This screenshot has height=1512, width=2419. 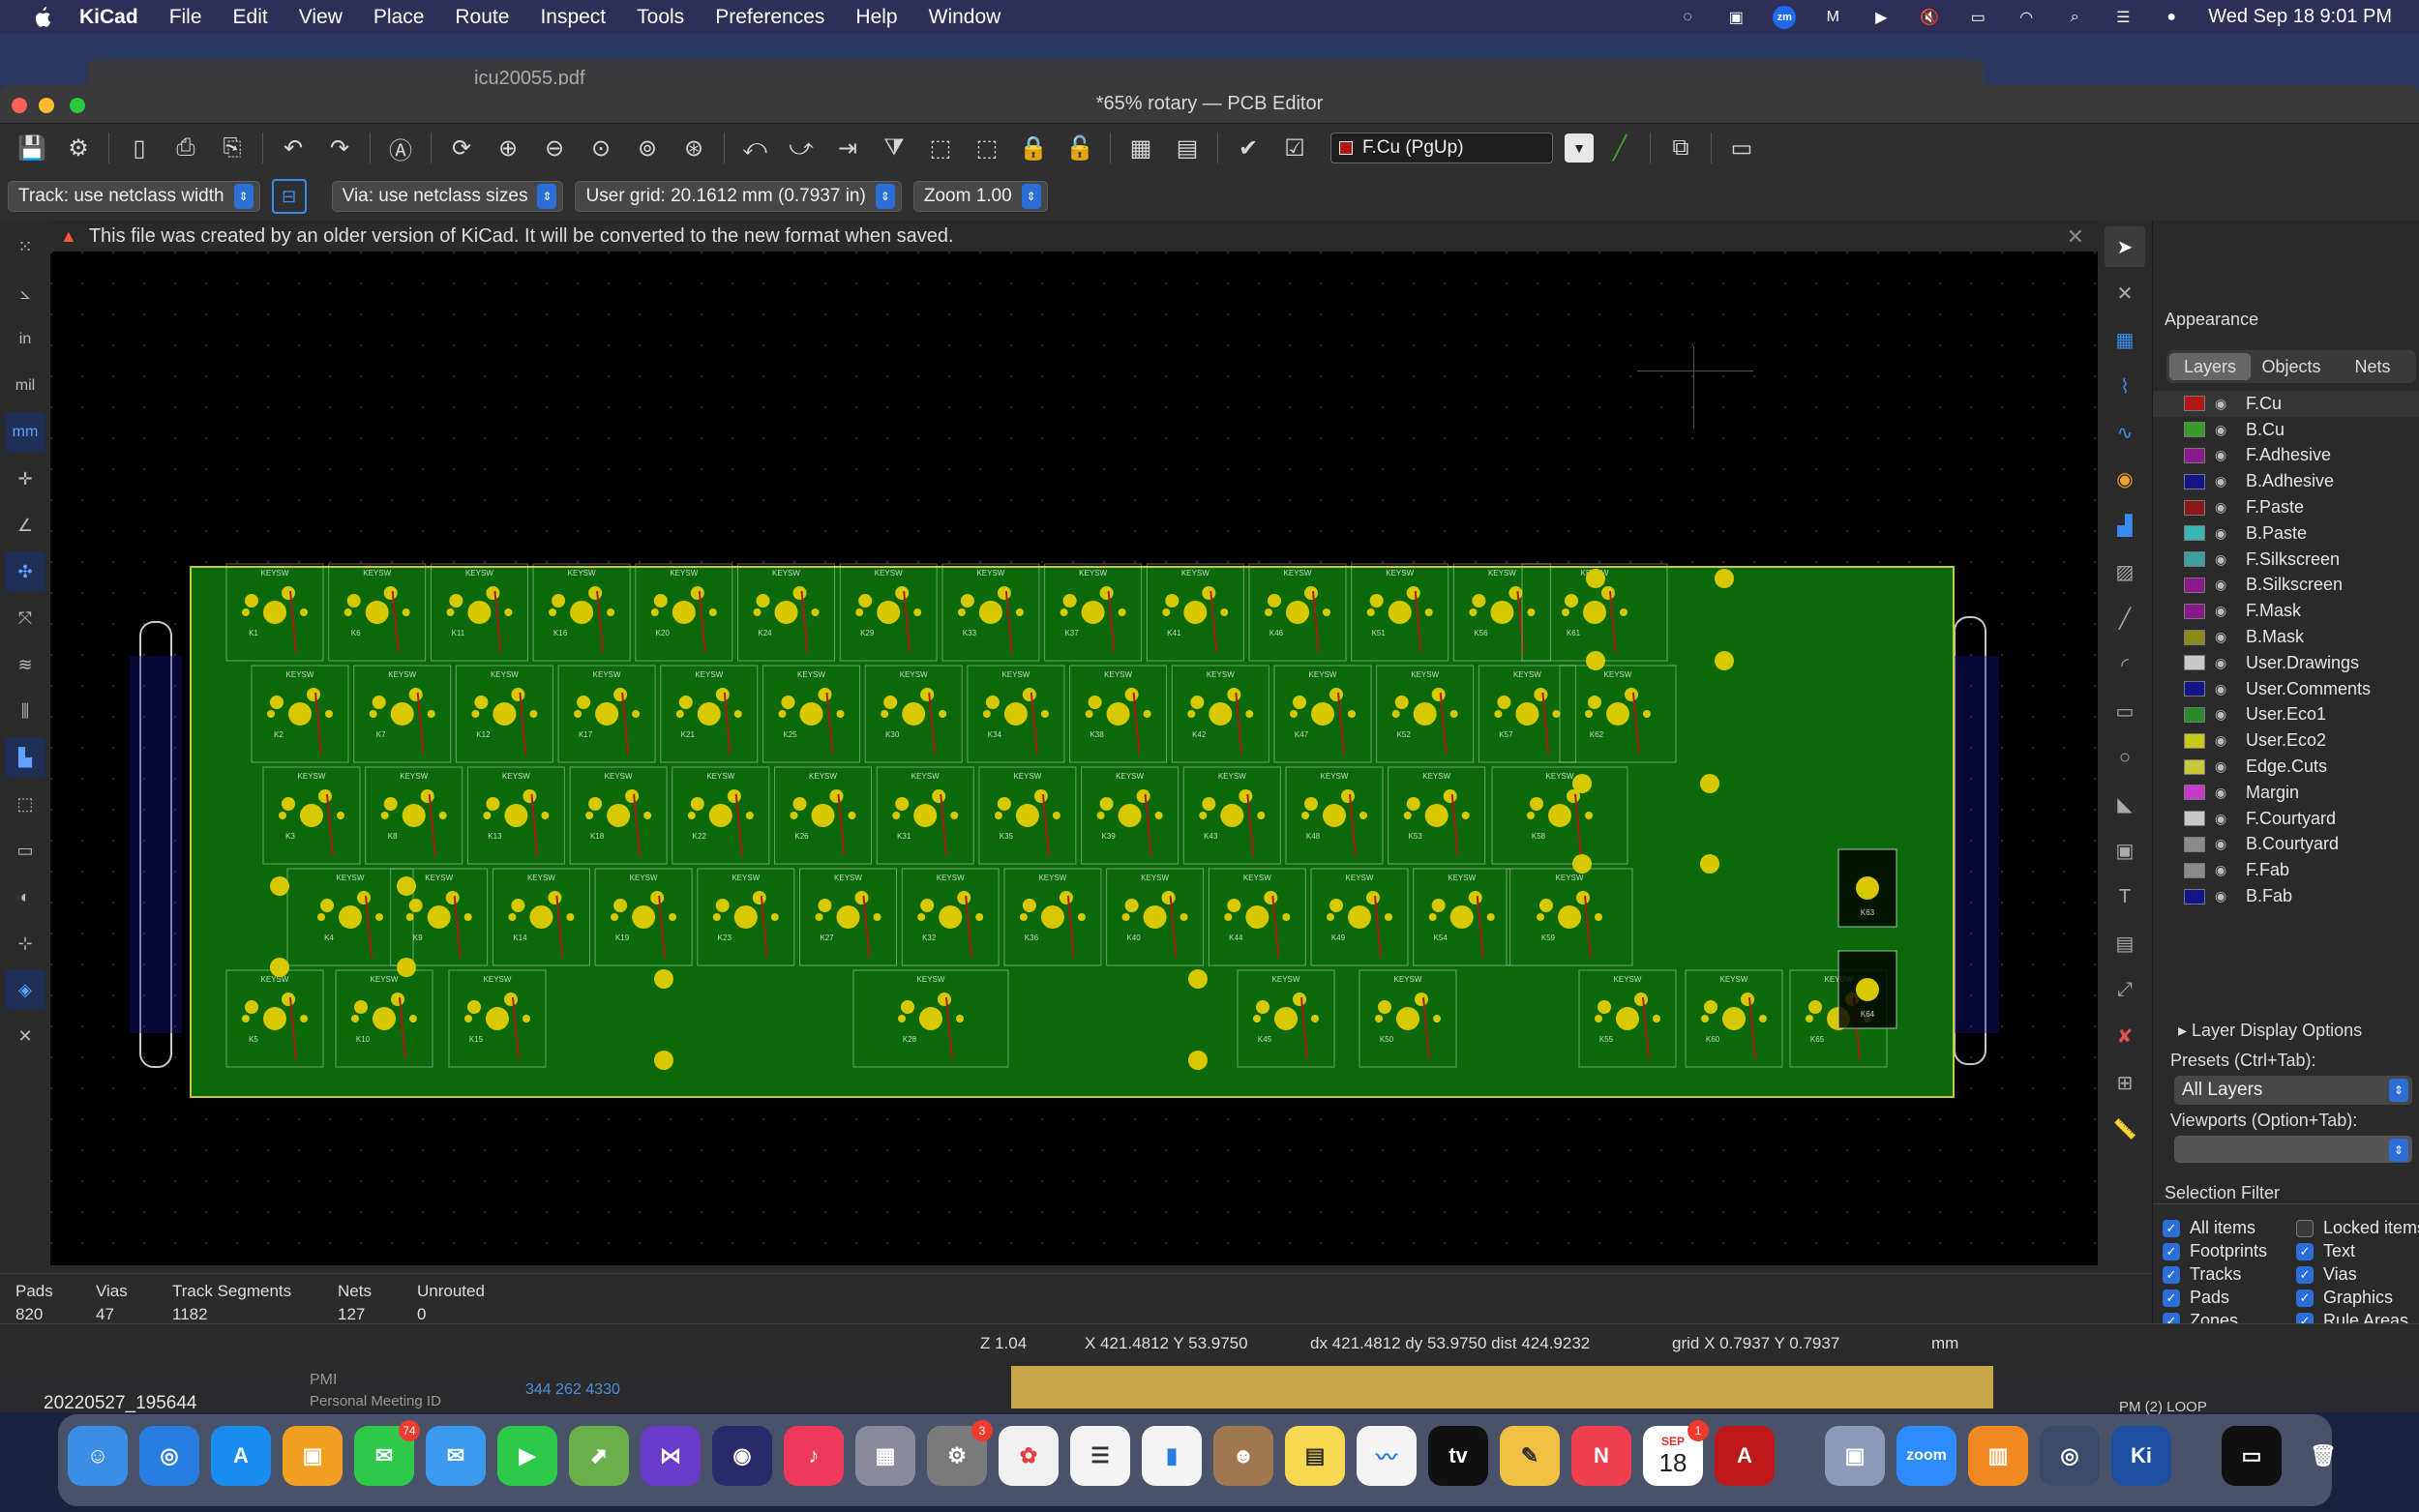 I want to click on freeform-icon: 〰, so click(x=1387, y=1456).